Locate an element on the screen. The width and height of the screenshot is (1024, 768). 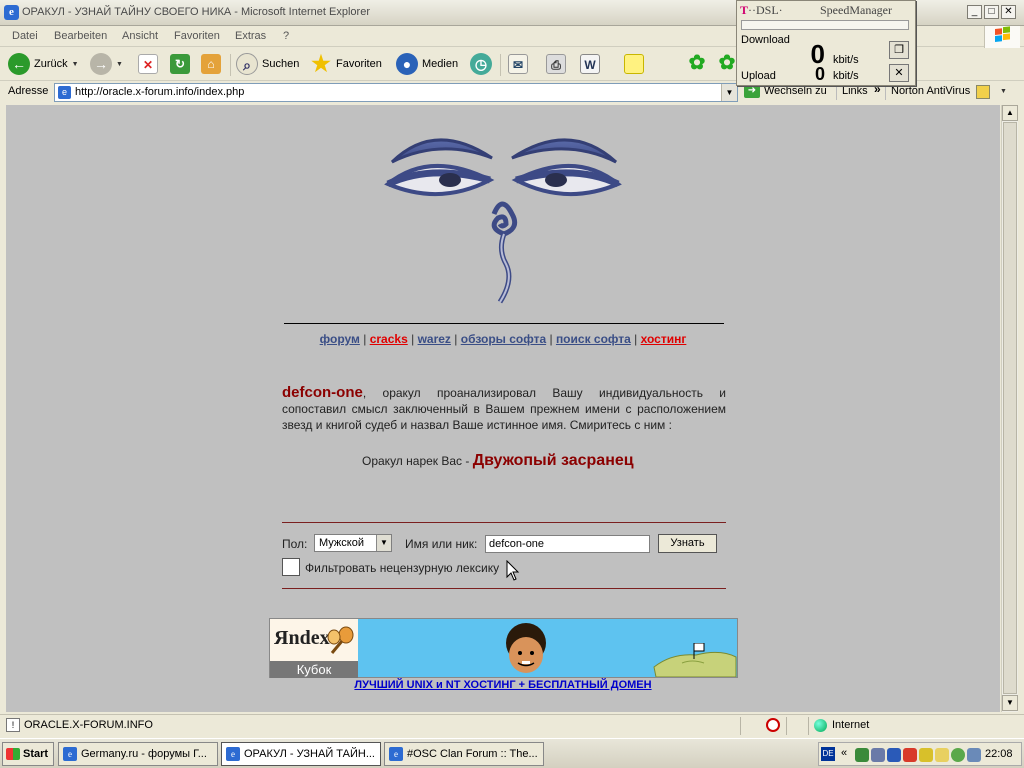
filter-label: Фильтровать нецензурную лексику is located at coordinates (402, 568).